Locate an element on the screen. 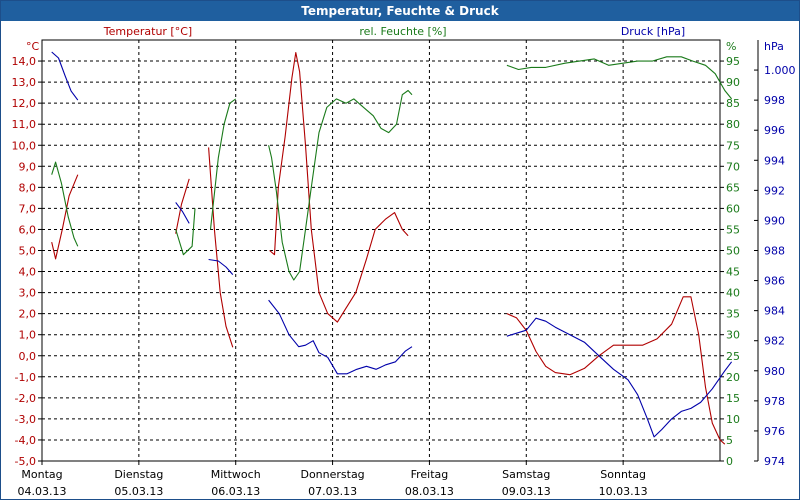 Image resolution: width=800 pixels, height=500 pixels. humidity-tick-label: 5 is located at coordinates (729, 440).